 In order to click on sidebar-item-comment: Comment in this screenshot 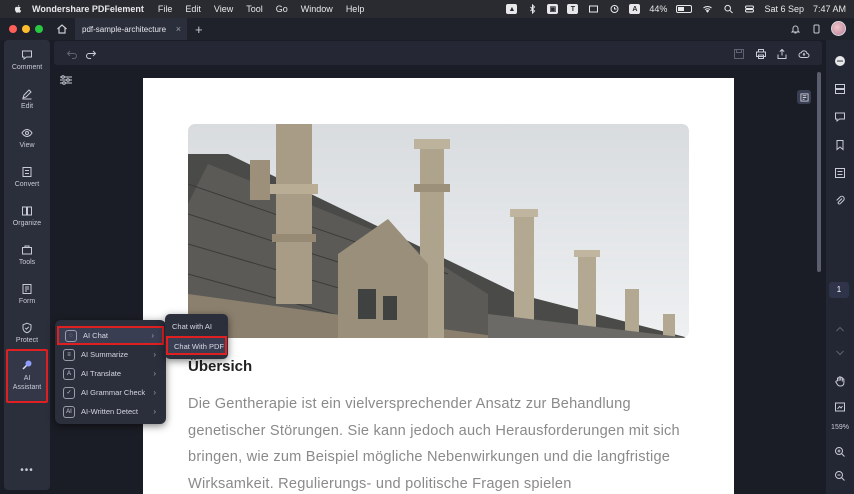, I will do `click(27, 60)`.